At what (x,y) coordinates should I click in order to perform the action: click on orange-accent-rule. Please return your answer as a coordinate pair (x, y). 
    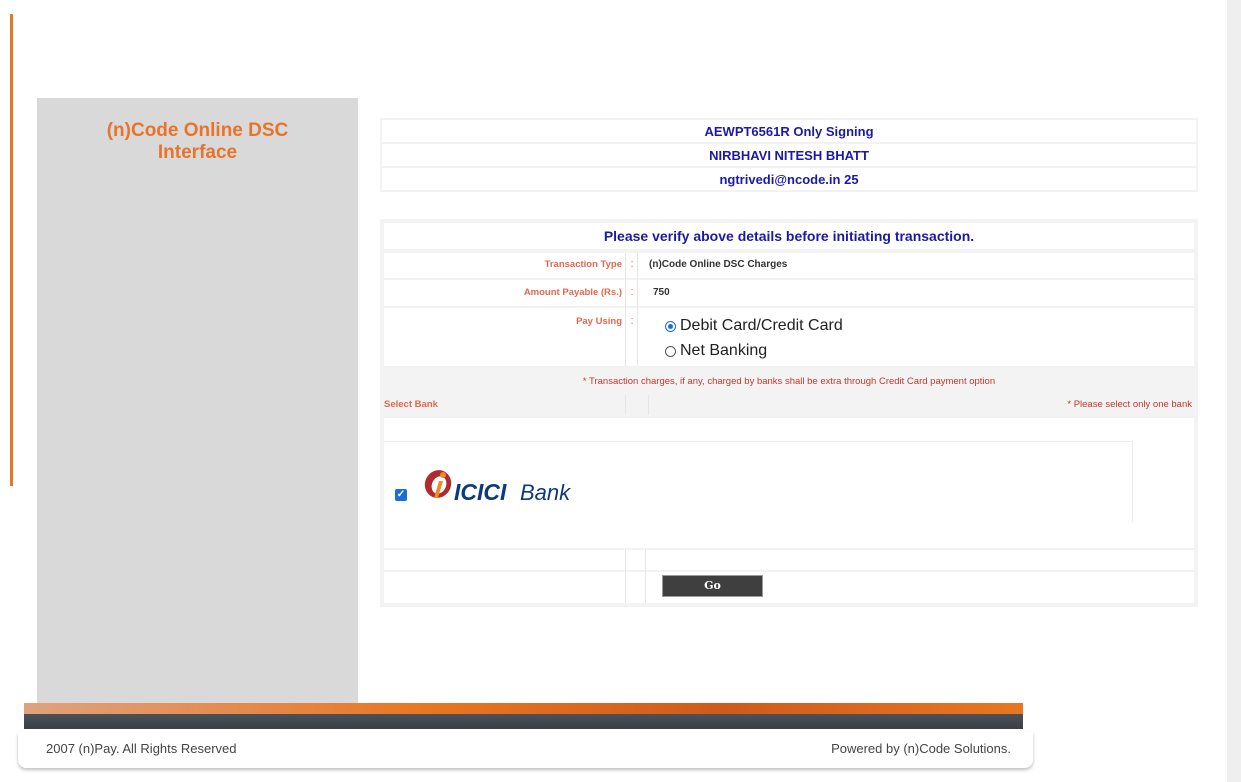
    Looking at the image, I should click on (11, 250).